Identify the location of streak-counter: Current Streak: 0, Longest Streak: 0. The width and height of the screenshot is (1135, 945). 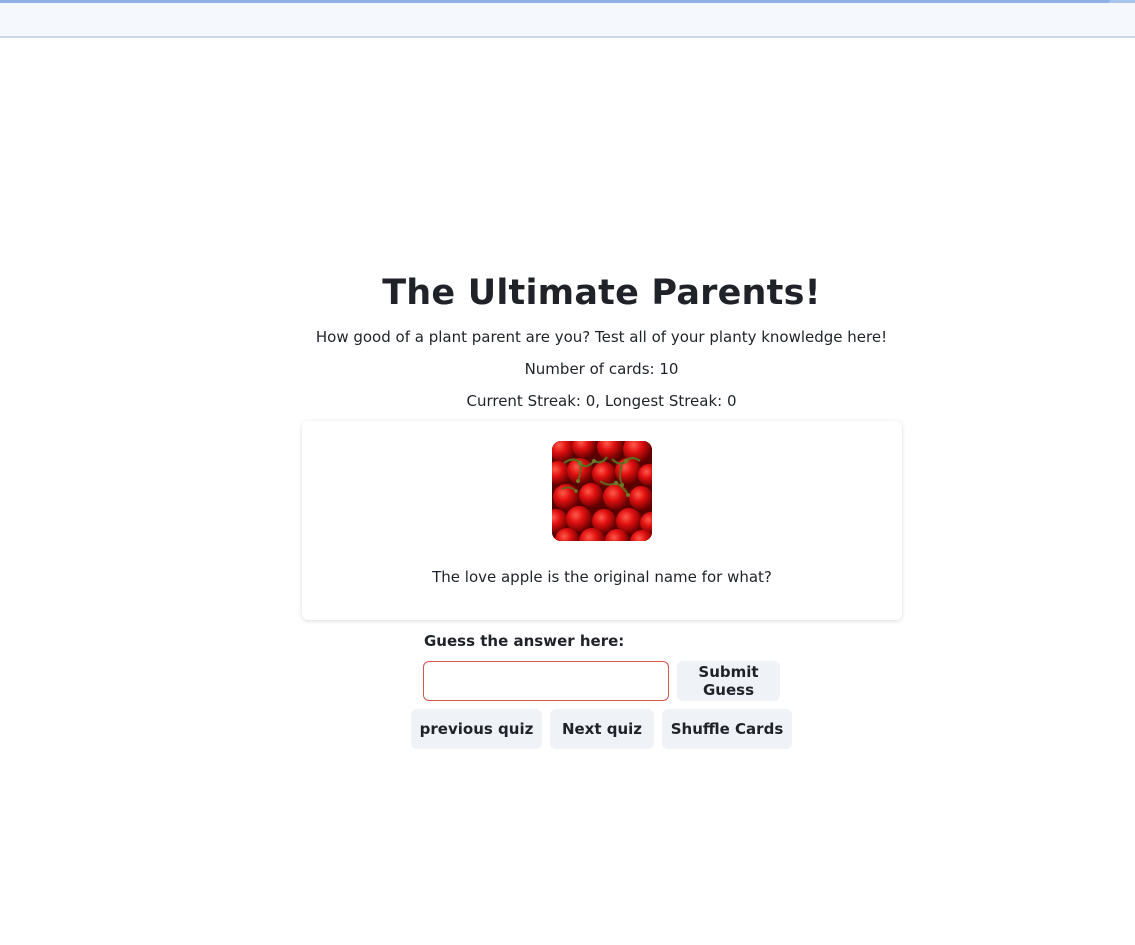
(601, 401).